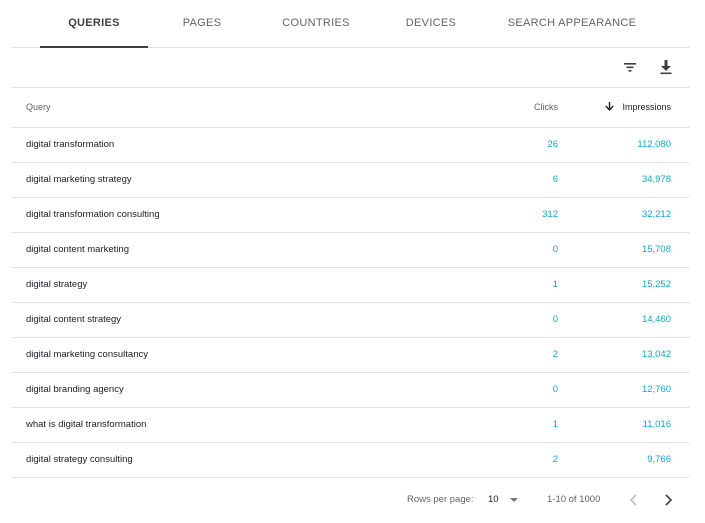 This screenshot has height=523, width=705. I want to click on arrow-down-icon, so click(609, 106).